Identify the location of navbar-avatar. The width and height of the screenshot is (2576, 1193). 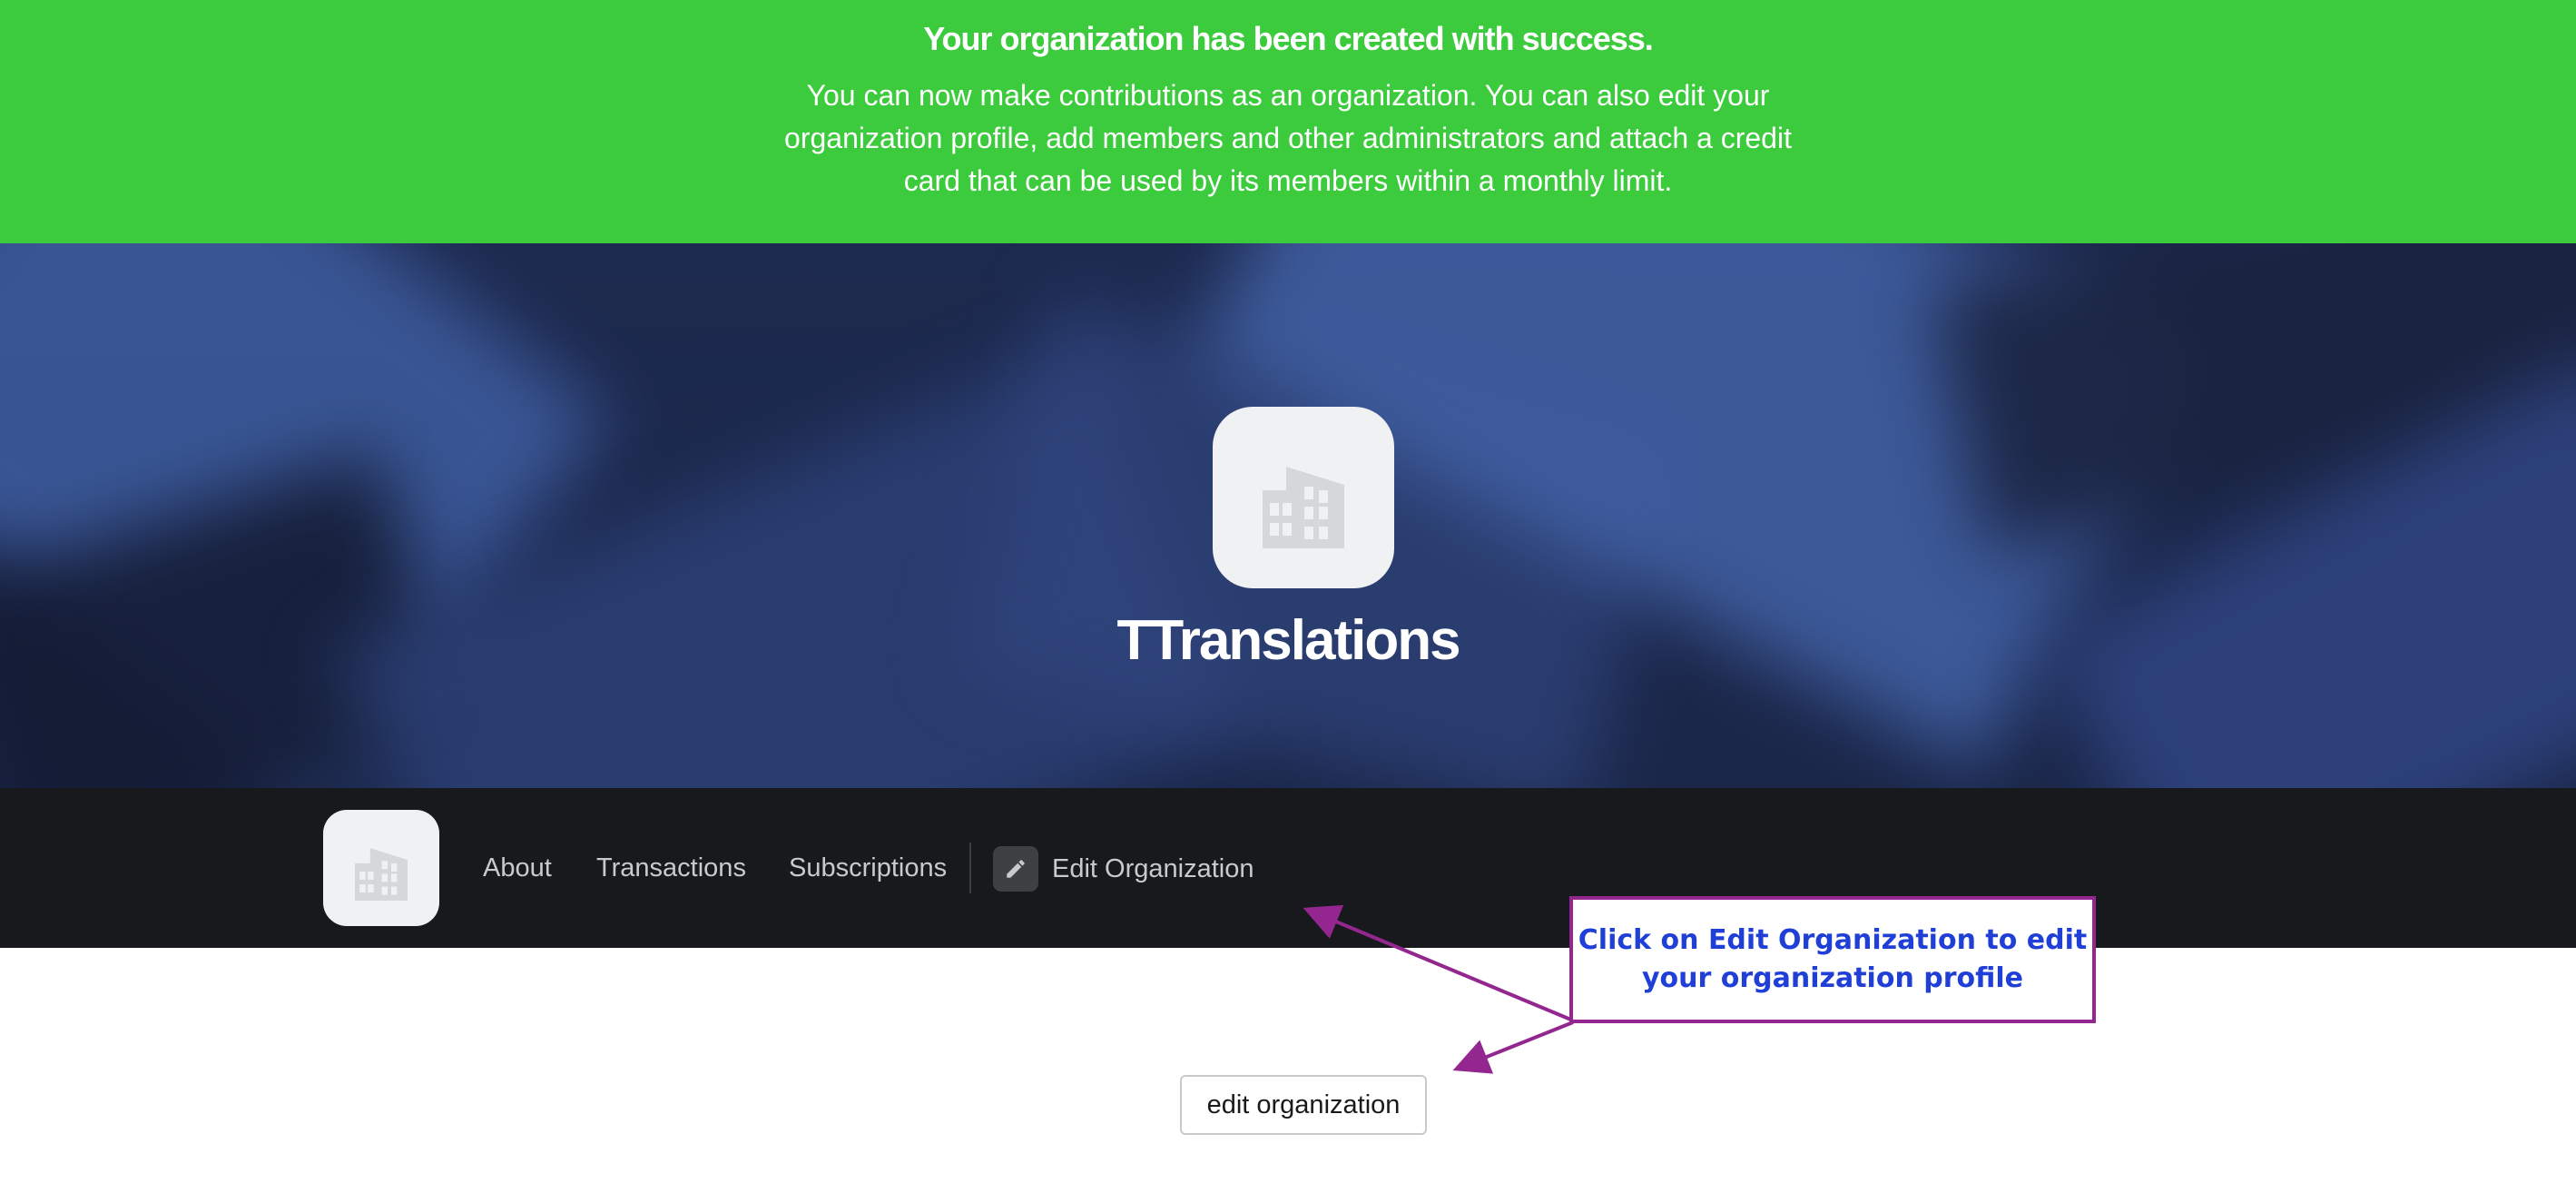
(381, 868).